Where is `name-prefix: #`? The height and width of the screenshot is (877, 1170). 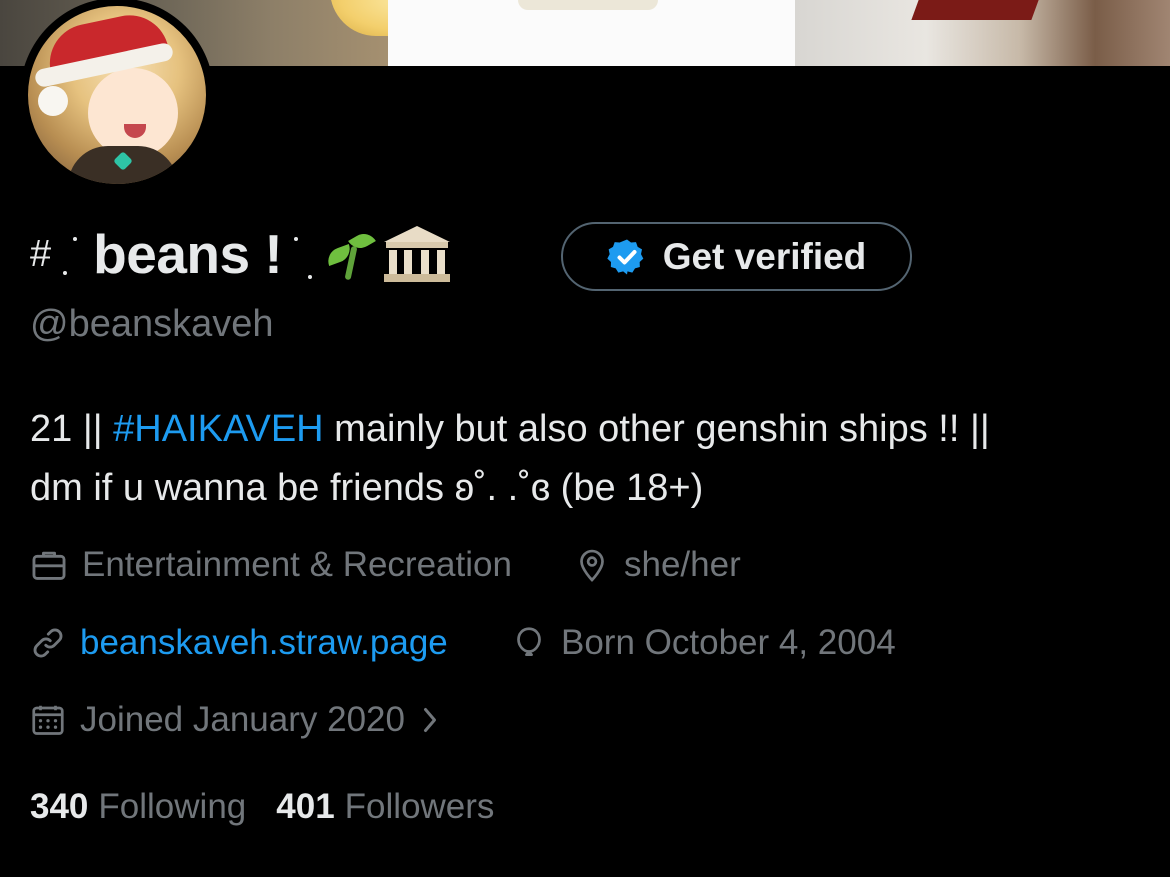
name-prefix: # is located at coordinates (41, 253).